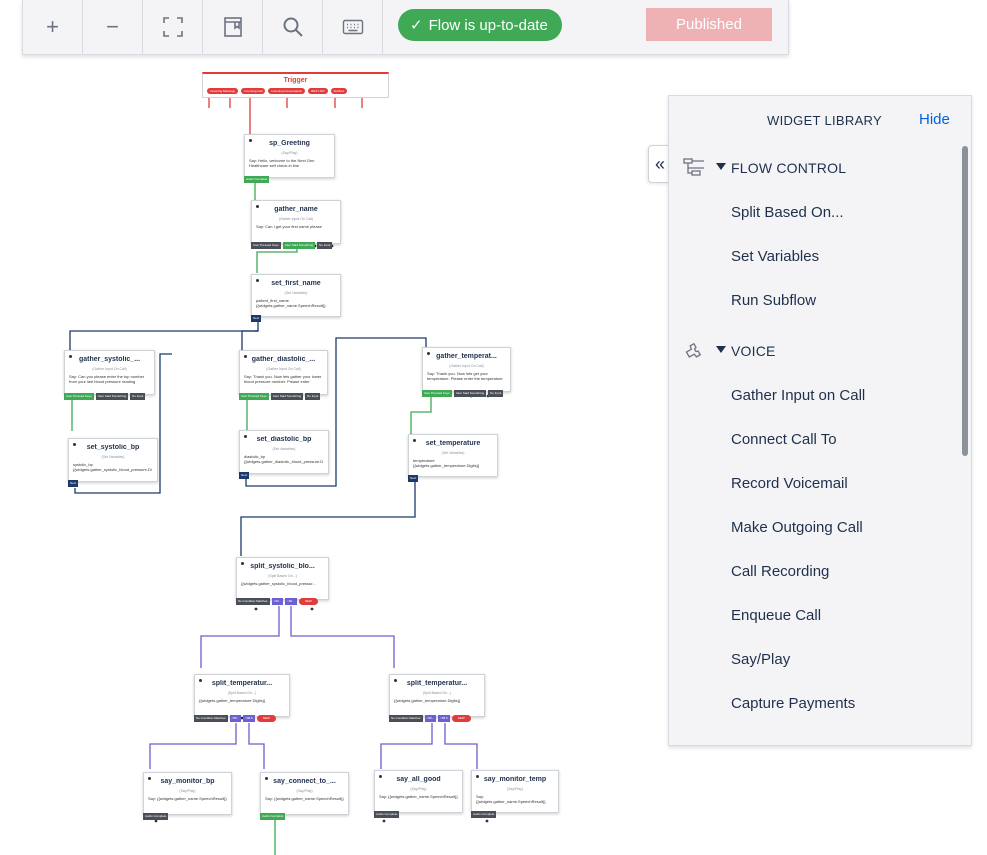 Image resolution: width=987 pixels, height=855 pixels. Describe the element at coordinates (934, 119) in the screenshot. I see `hide-library-link: Hide` at that location.